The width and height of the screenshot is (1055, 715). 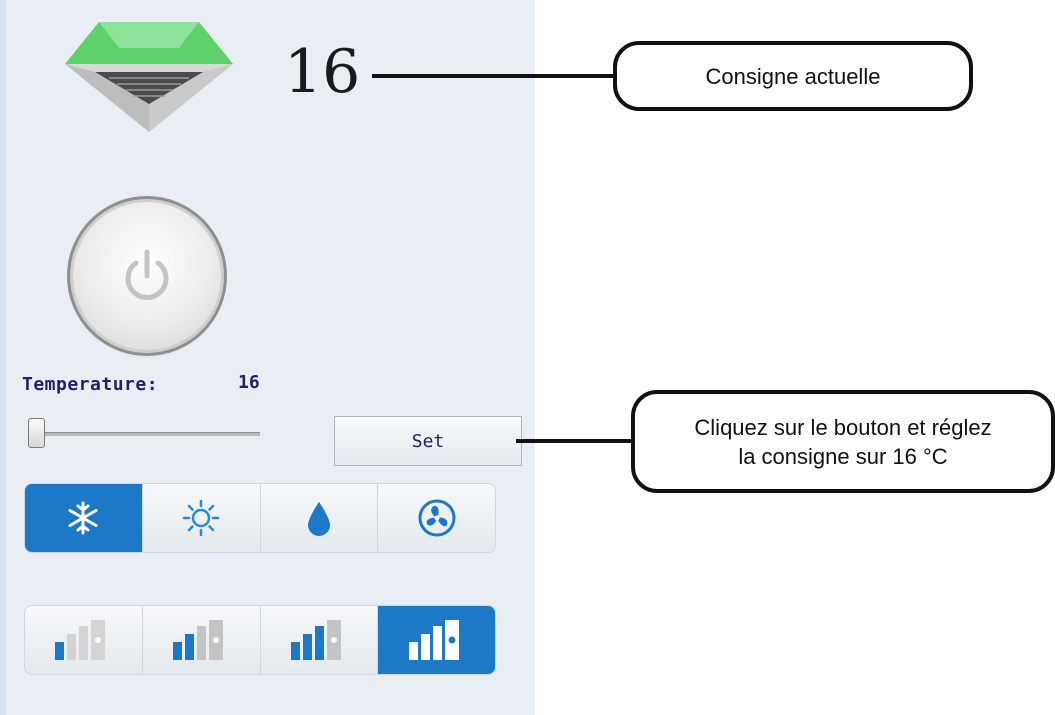 I want to click on fan-speed-low-button, so click(x=84, y=640).